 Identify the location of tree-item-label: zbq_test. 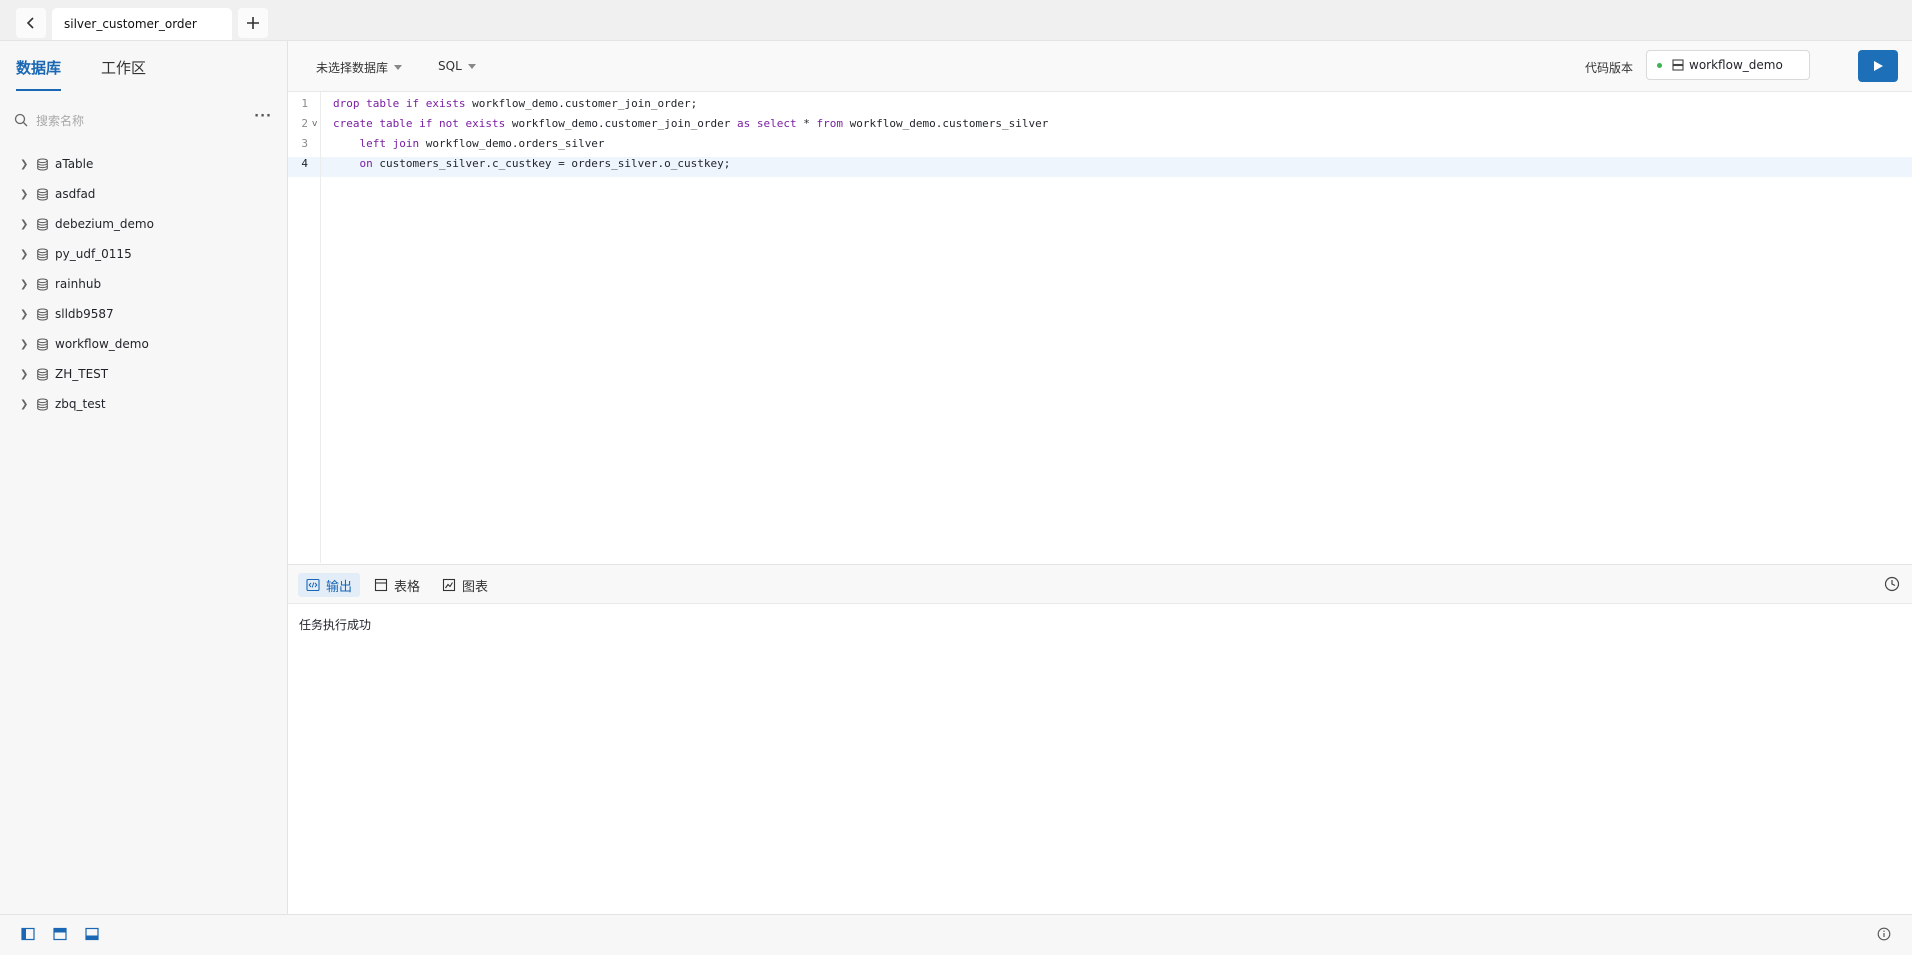
(80, 404).